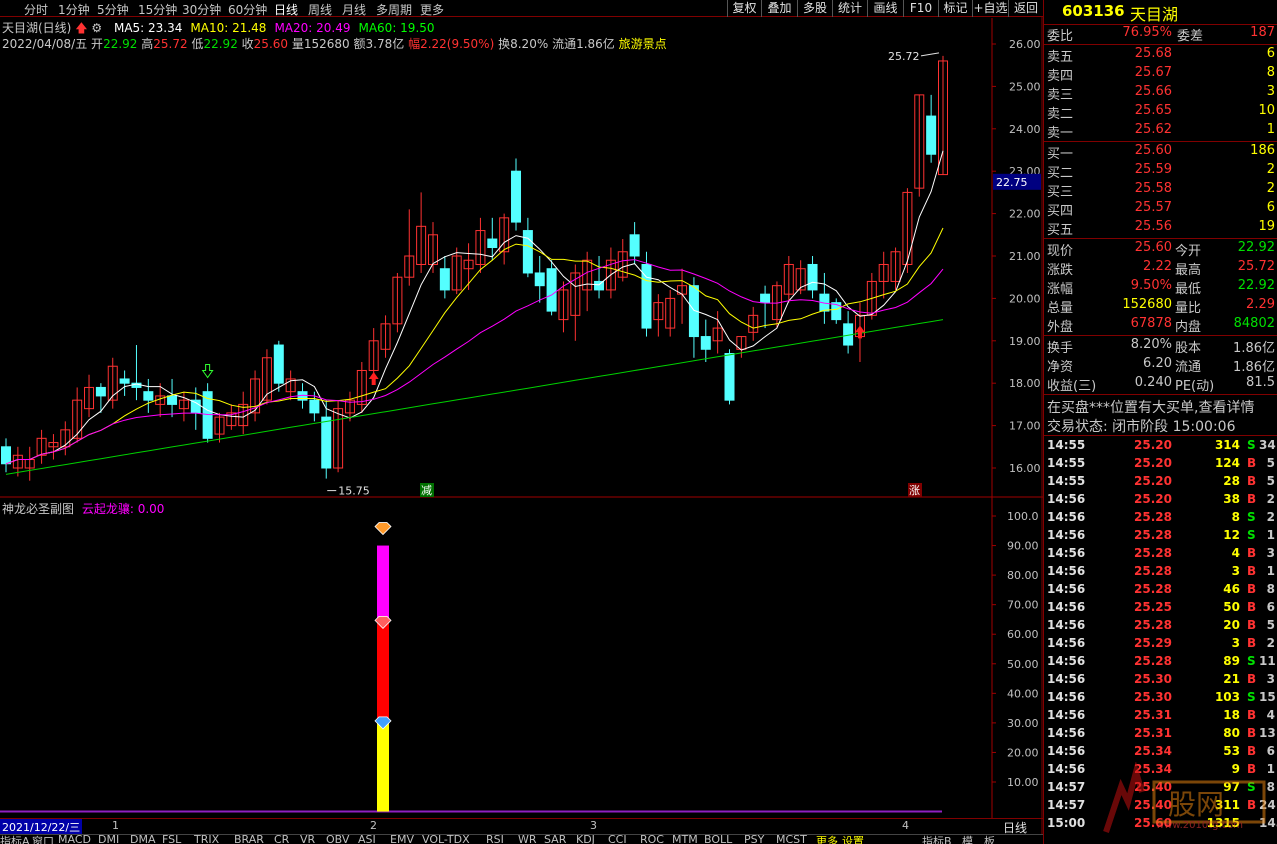  What do you see at coordinates (1161, 268) in the screenshot?
I see `quote-row-1: 涨跌 2.22 最高 25.72` at bounding box center [1161, 268].